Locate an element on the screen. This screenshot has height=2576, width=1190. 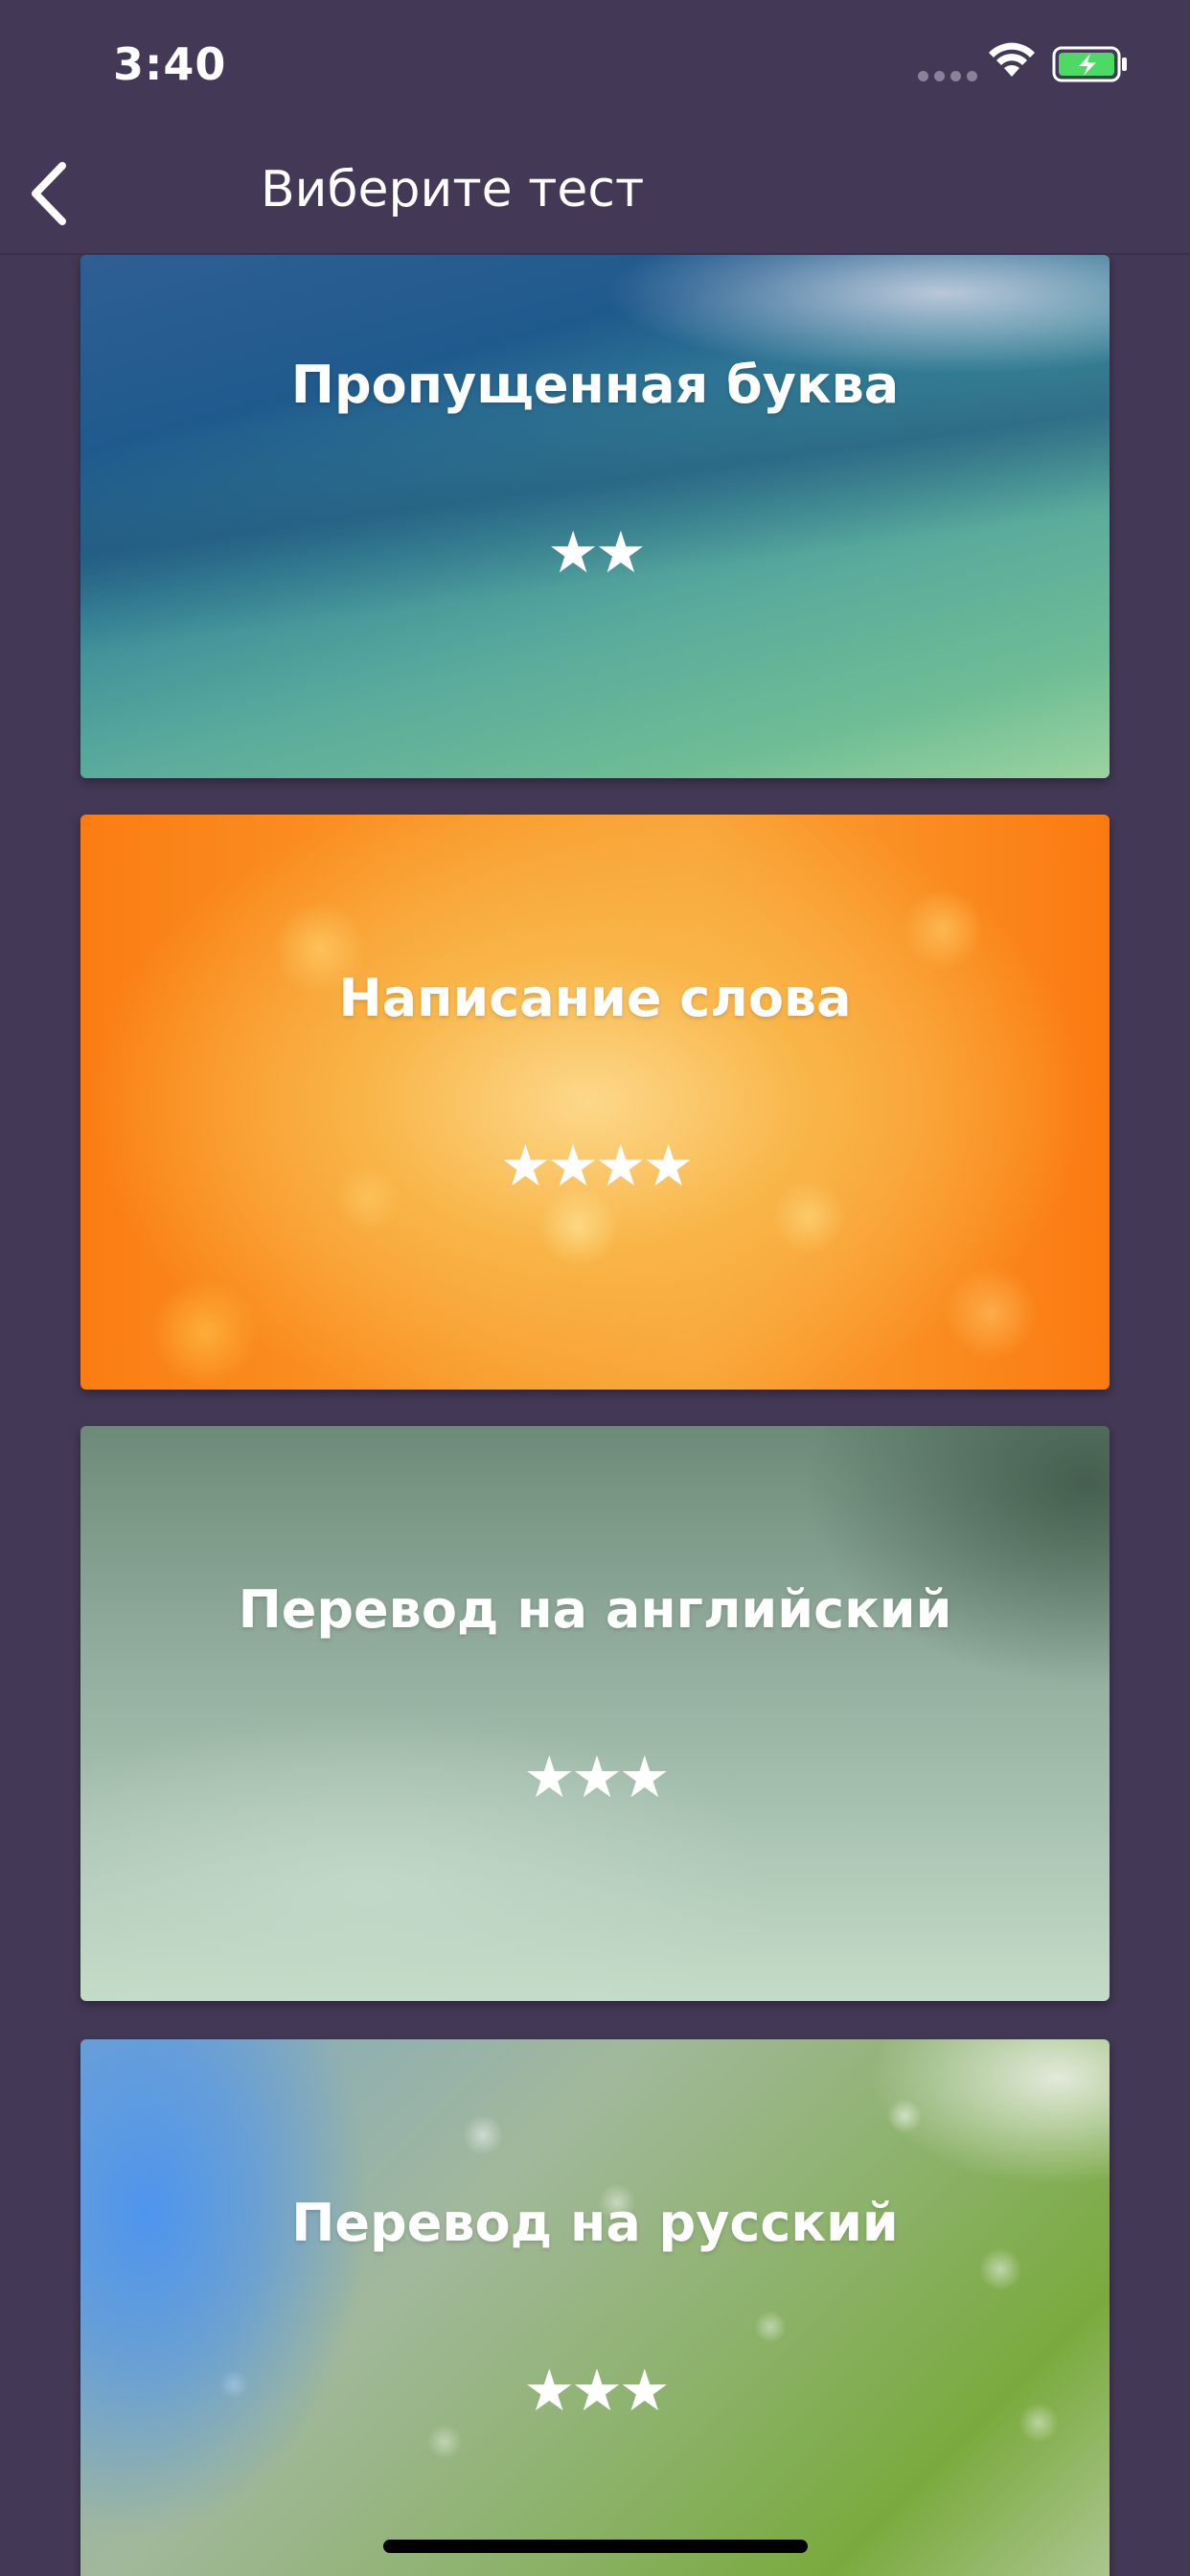
status-time: 3:40 is located at coordinates (170, 64).